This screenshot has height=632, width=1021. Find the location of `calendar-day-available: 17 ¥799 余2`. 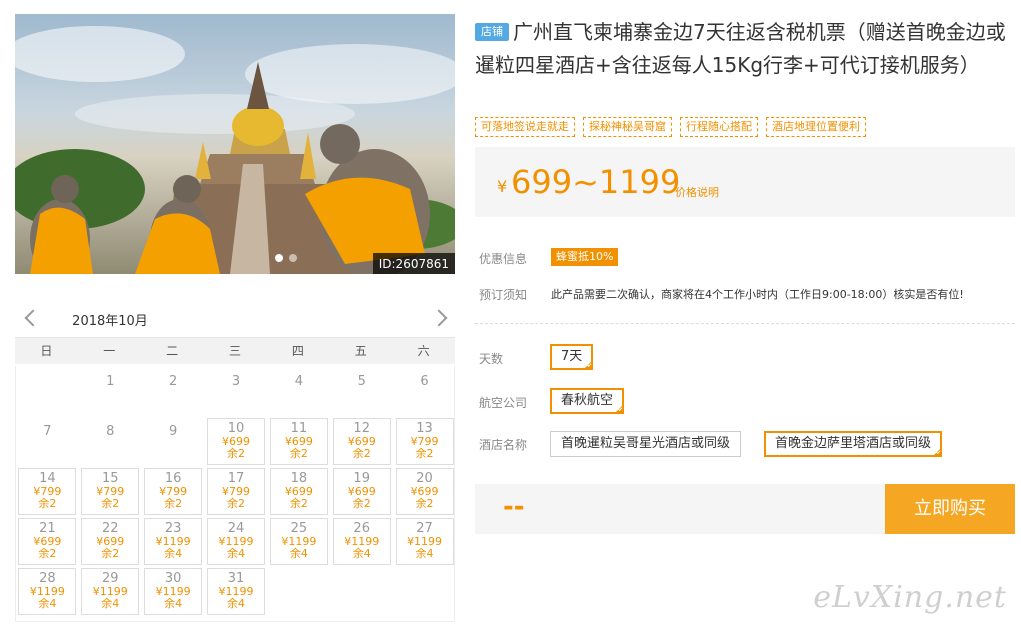

calendar-day-available: 17 ¥799 余2 is located at coordinates (236, 491).